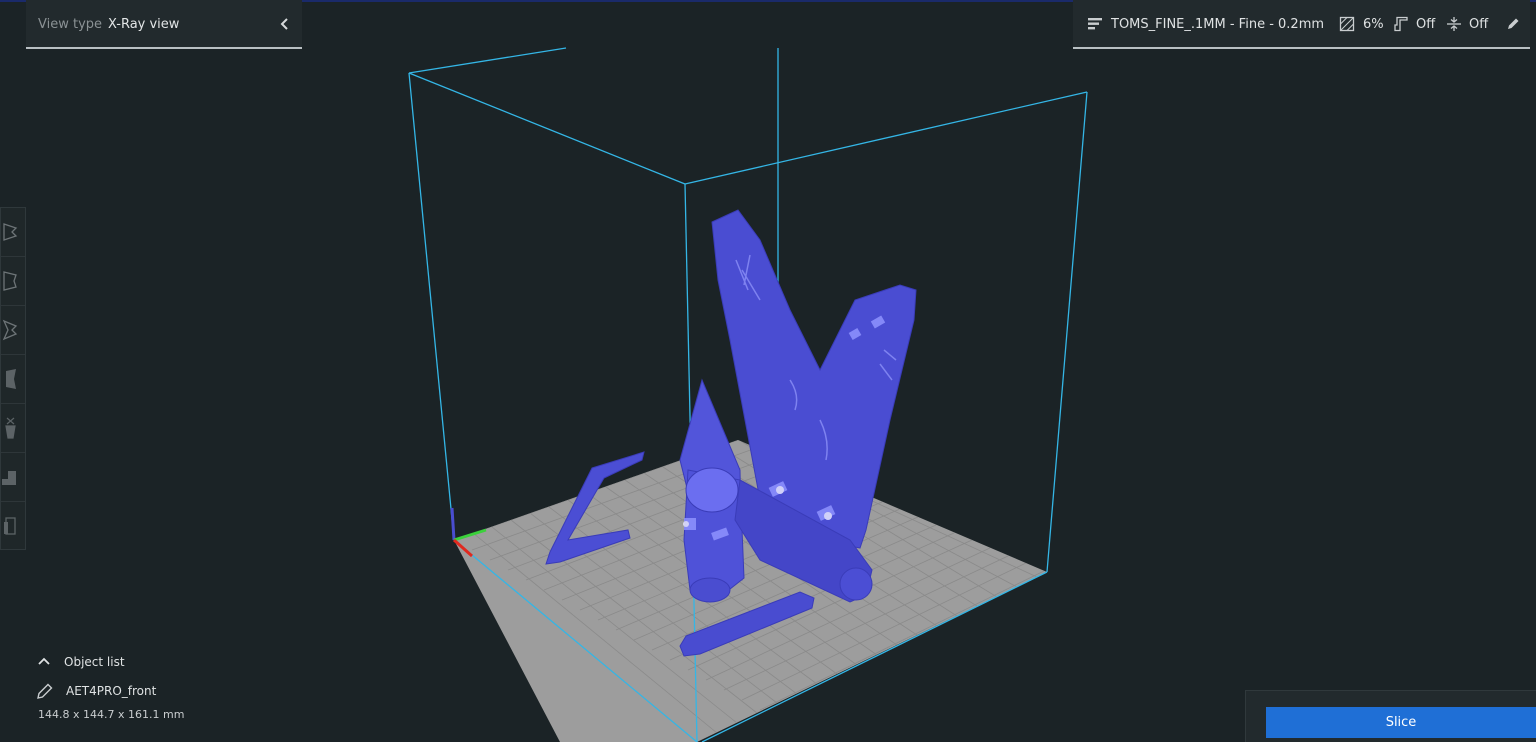 The image size is (1536, 742). I want to click on infill-icon, so click(1347, 24).